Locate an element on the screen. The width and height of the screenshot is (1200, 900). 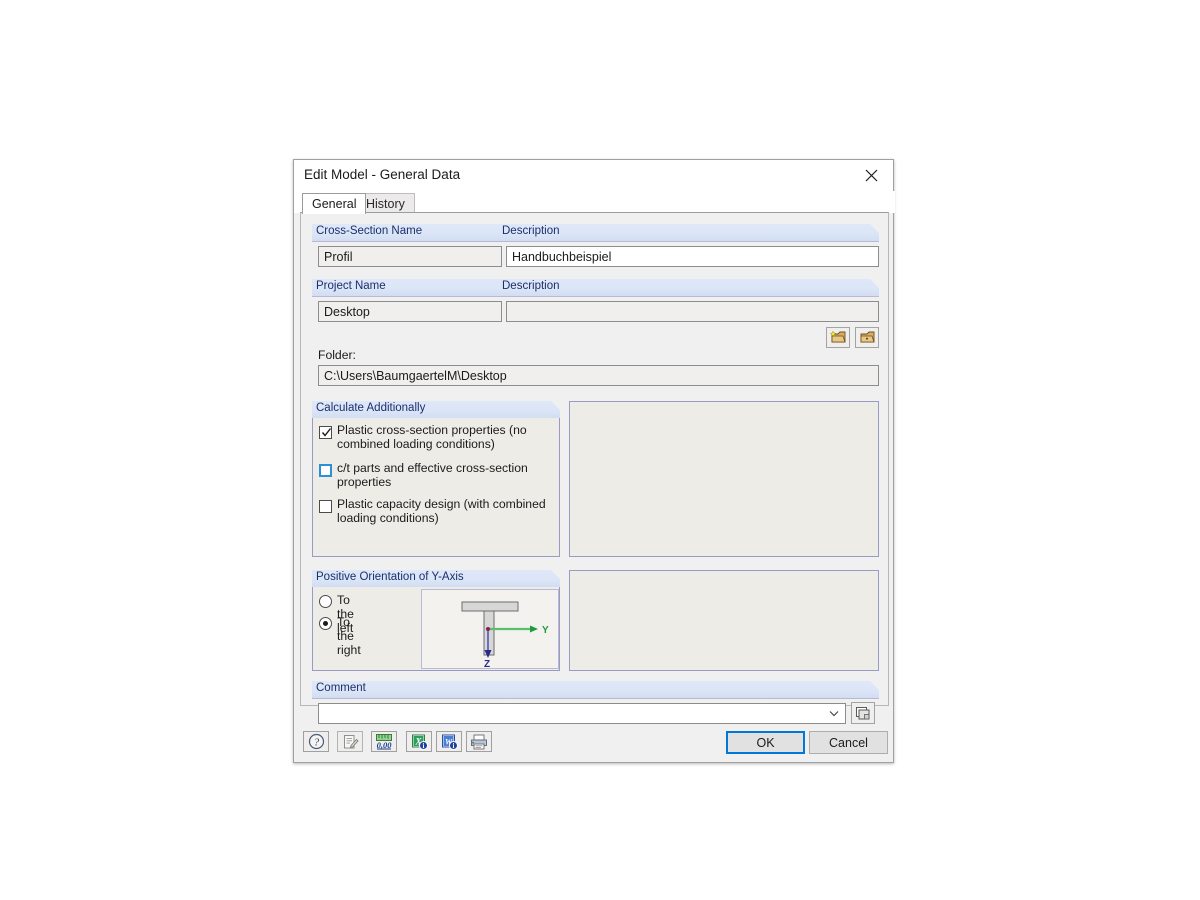
comment-input is located at coordinates (582, 713).